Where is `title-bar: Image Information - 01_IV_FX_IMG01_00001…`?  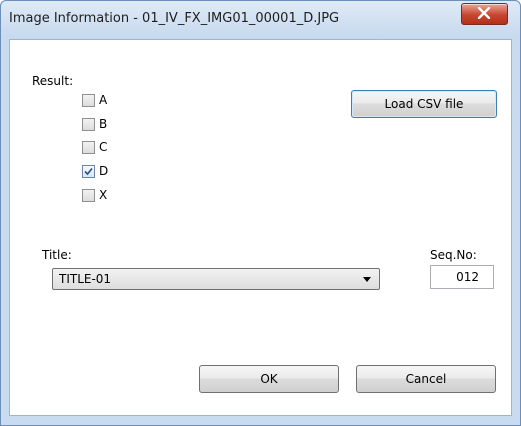
title-bar: Image Information - 01_IV_FX_IMG01_00001… is located at coordinates (260, 20).